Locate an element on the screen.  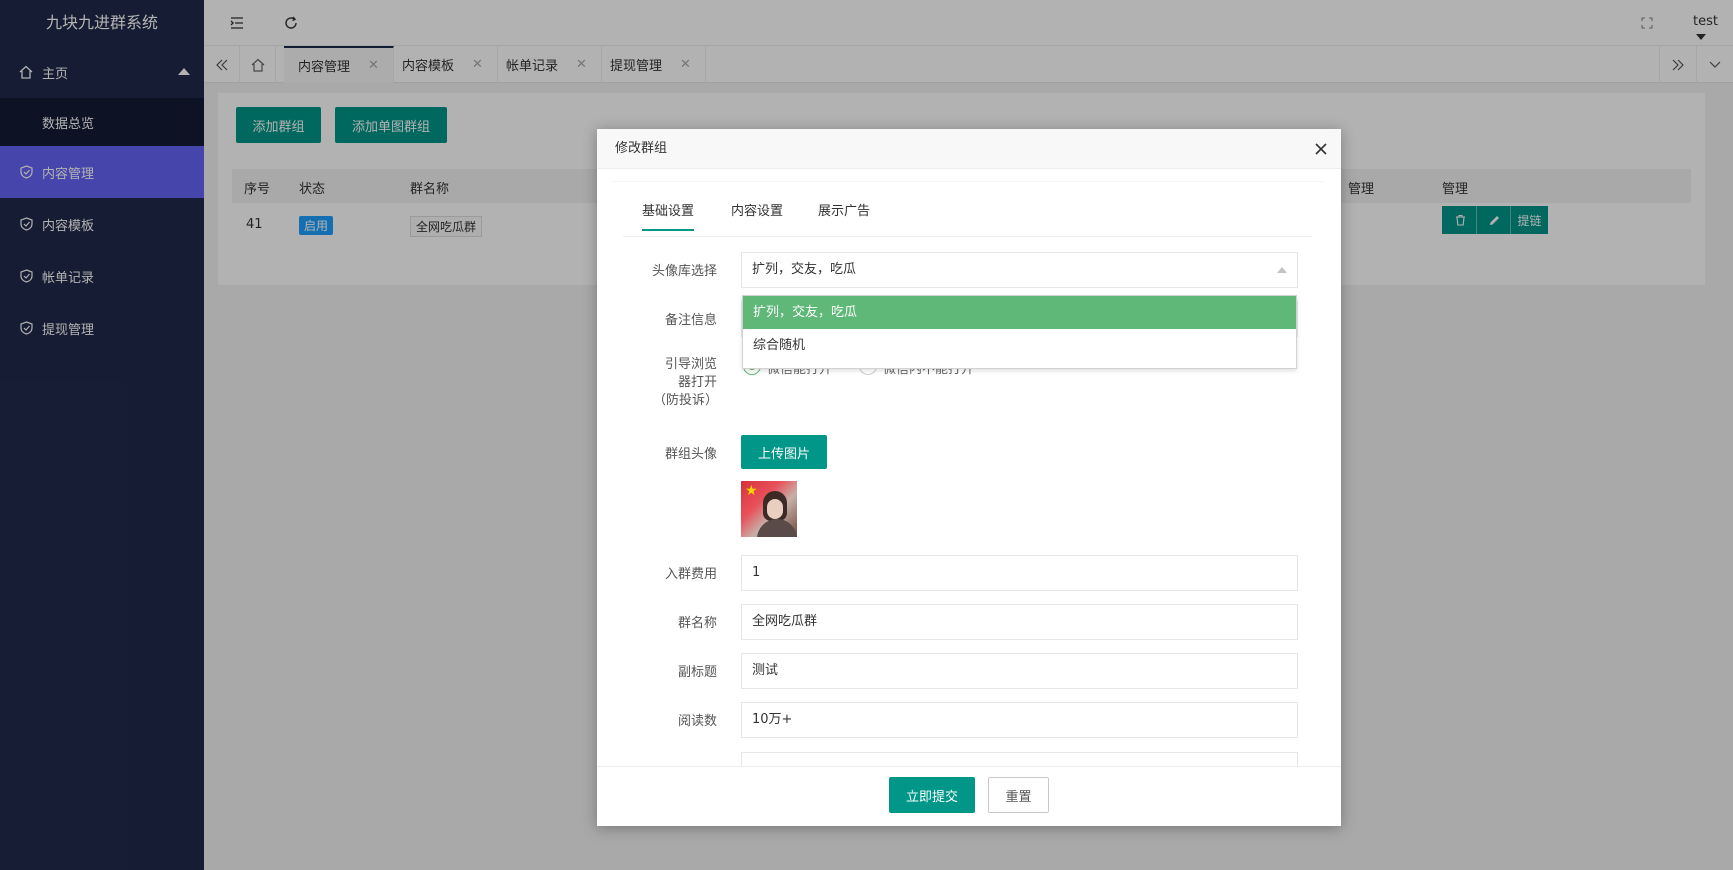
avatar-lib-dropdown: 扩列，交友，吃瓜 综合随机 is located at coordinates (1019, 332).